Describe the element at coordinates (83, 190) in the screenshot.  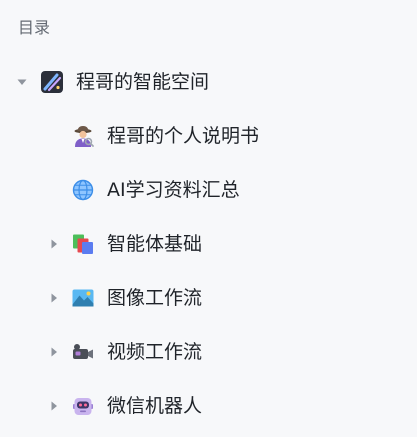
I see `globe-icon` at that location.